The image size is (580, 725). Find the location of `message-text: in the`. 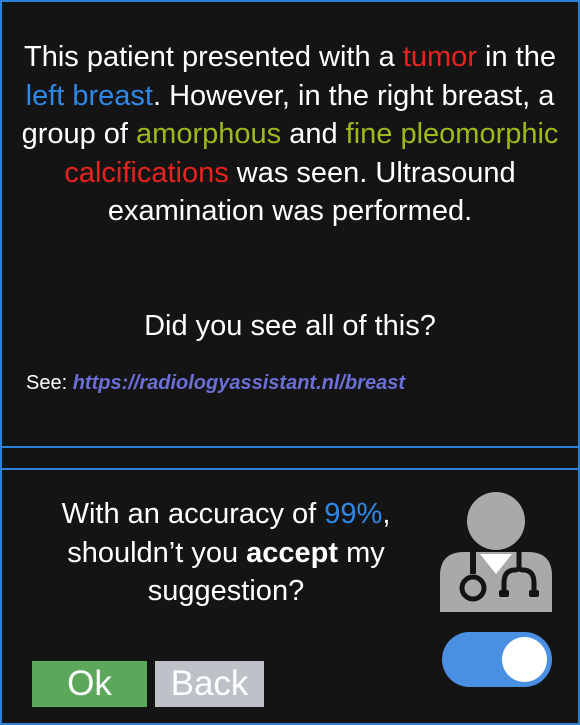

message-text: in the is located at coordinates (516, 57).